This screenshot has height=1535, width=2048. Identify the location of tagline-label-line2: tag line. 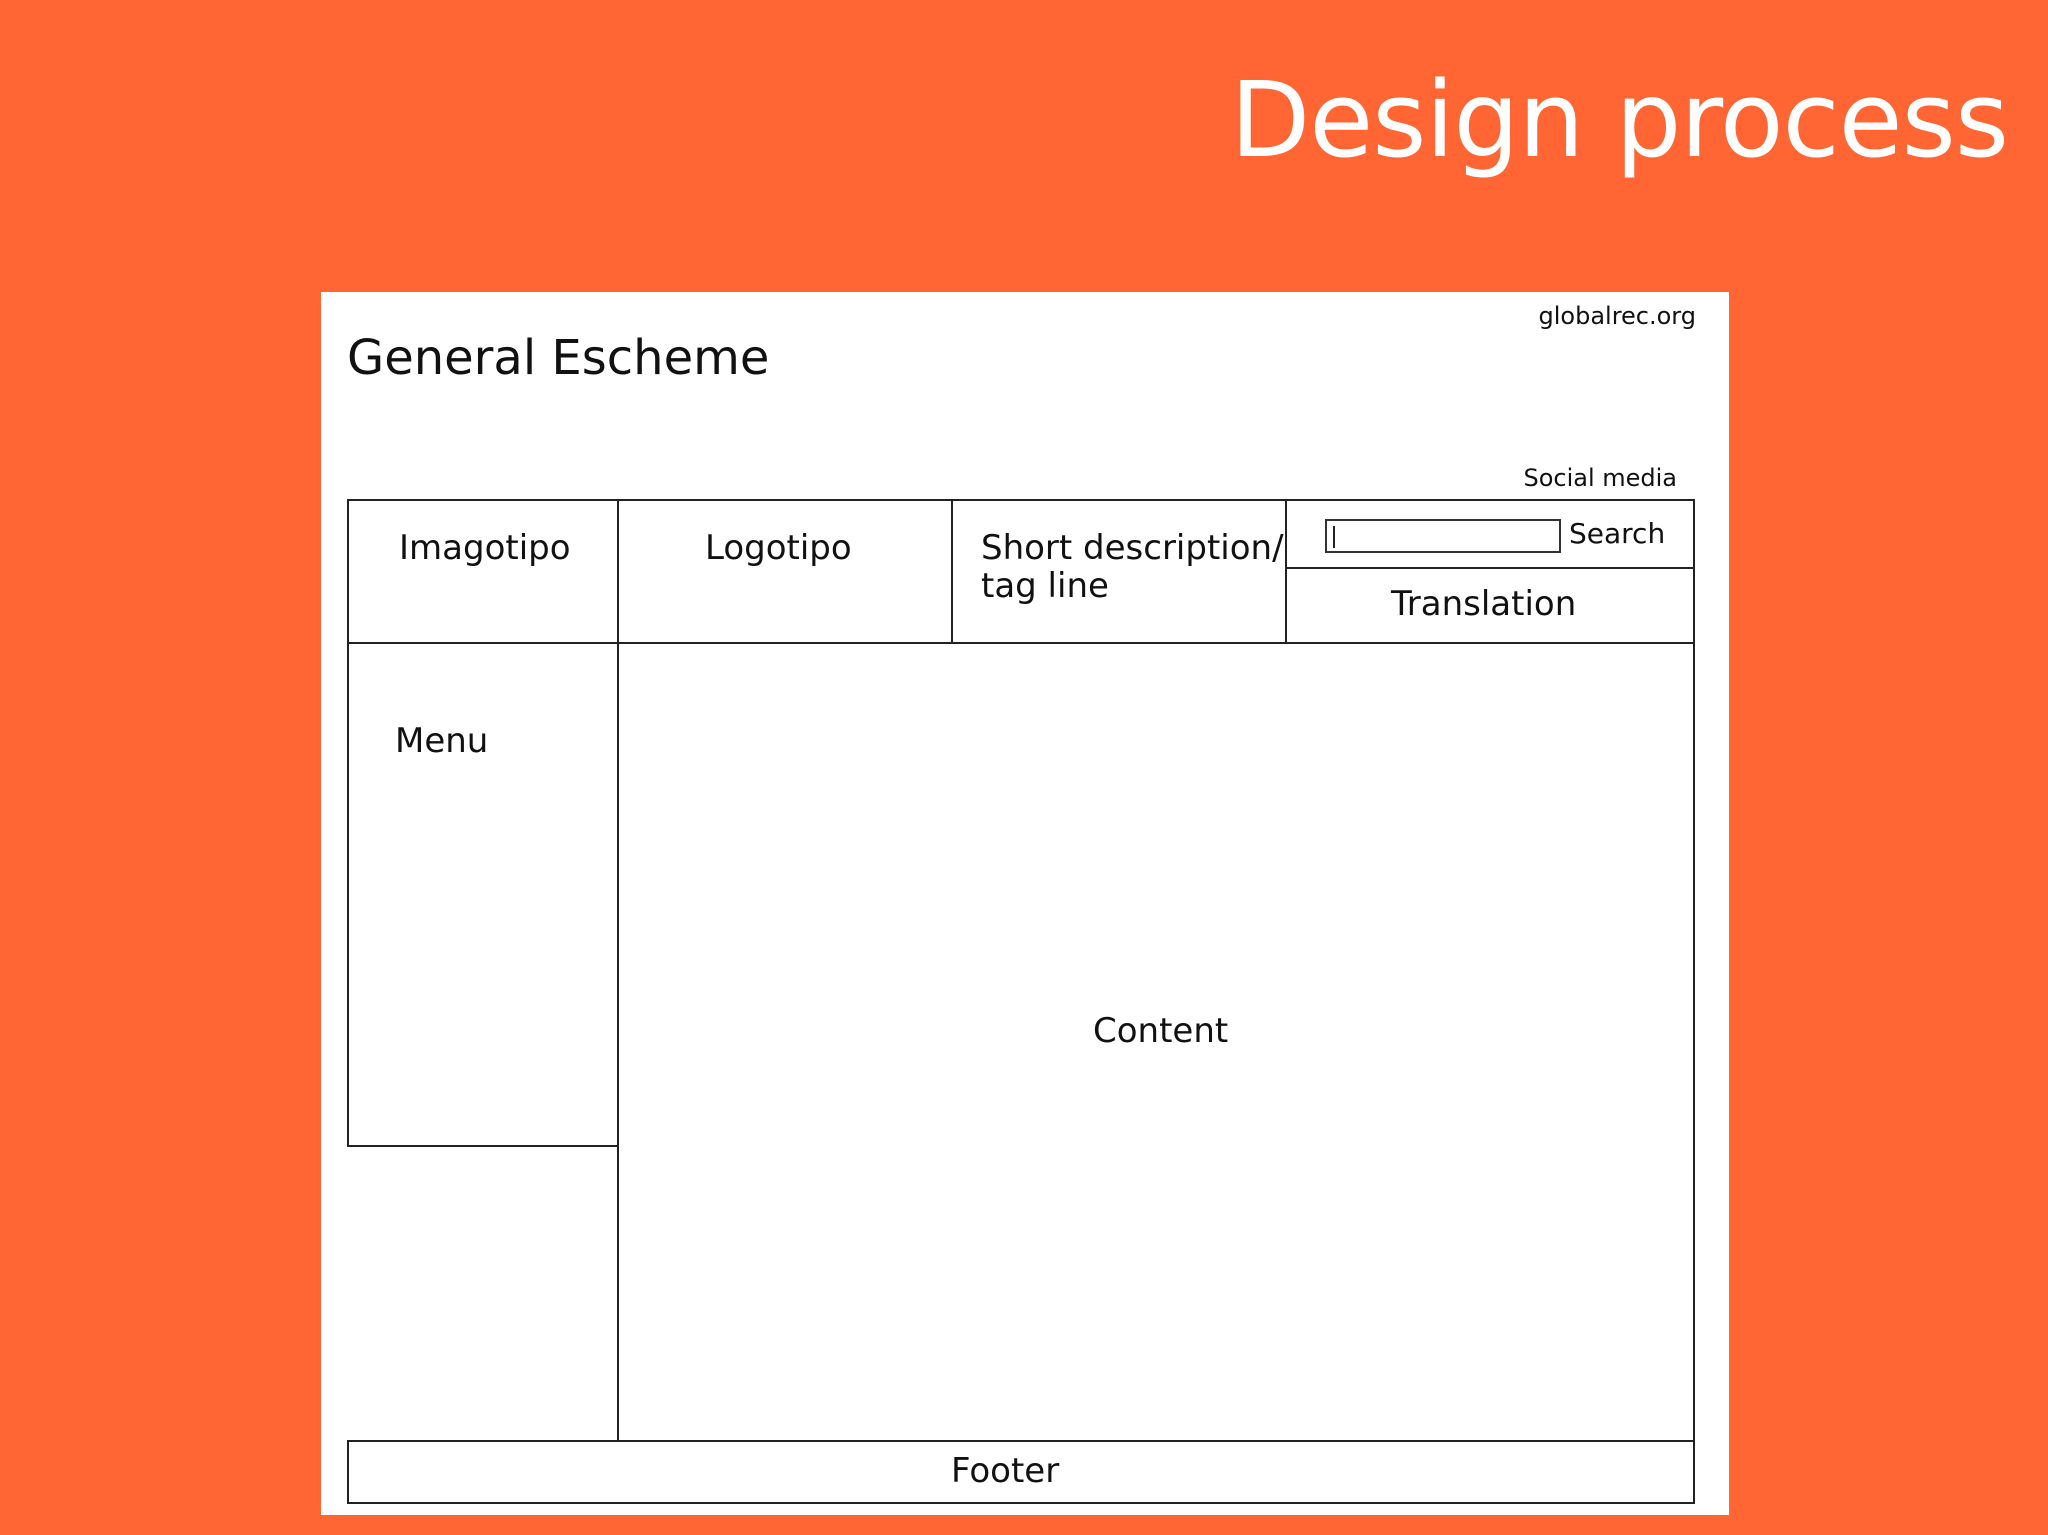
(1045, 586).